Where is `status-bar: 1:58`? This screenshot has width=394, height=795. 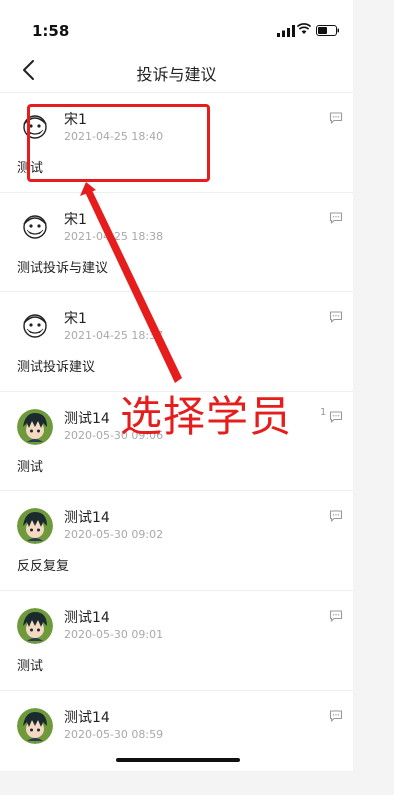 status-bar: 1:58 is located at coordinates (176, 25).